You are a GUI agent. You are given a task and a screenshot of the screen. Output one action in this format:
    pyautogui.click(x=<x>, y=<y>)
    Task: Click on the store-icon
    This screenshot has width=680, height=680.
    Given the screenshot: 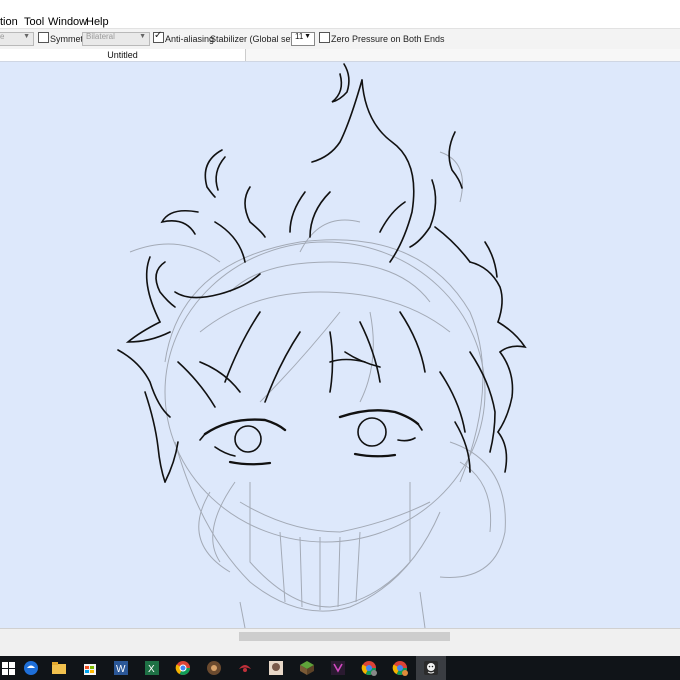 What is the action you would take?
    pyautogui.click(x=90, y=668)
    